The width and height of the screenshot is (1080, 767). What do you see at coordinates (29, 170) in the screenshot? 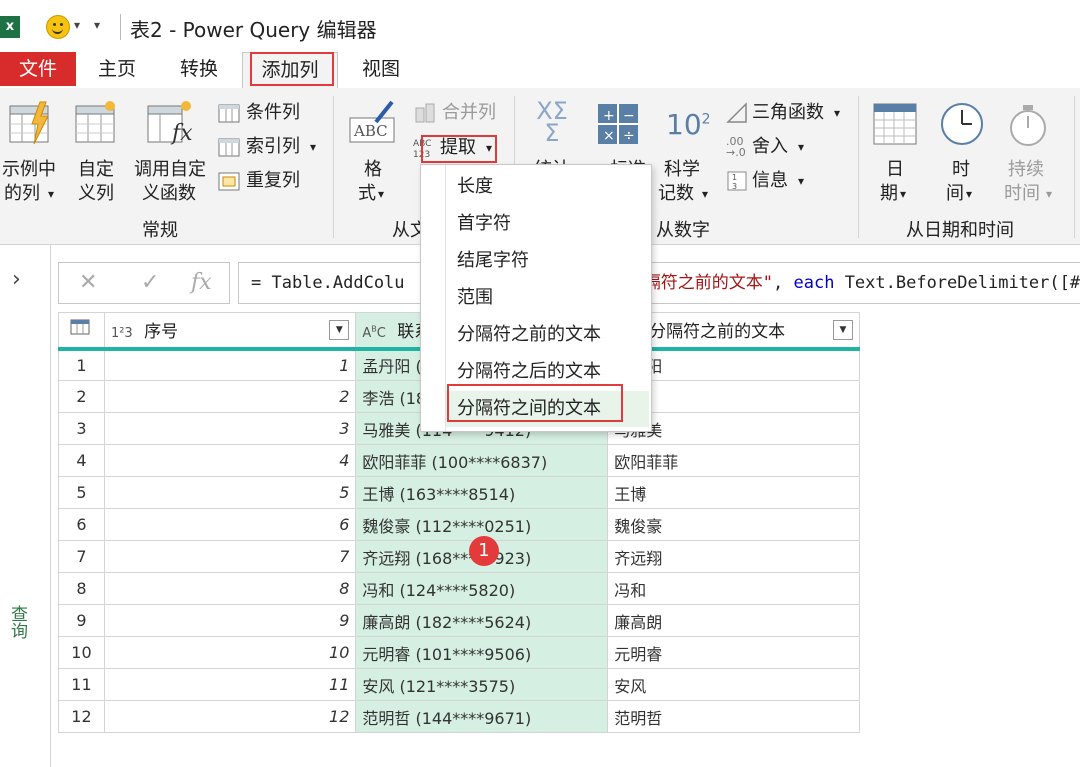
I see `example-column-label-1: 示例中` at bounding box center [29, 170].